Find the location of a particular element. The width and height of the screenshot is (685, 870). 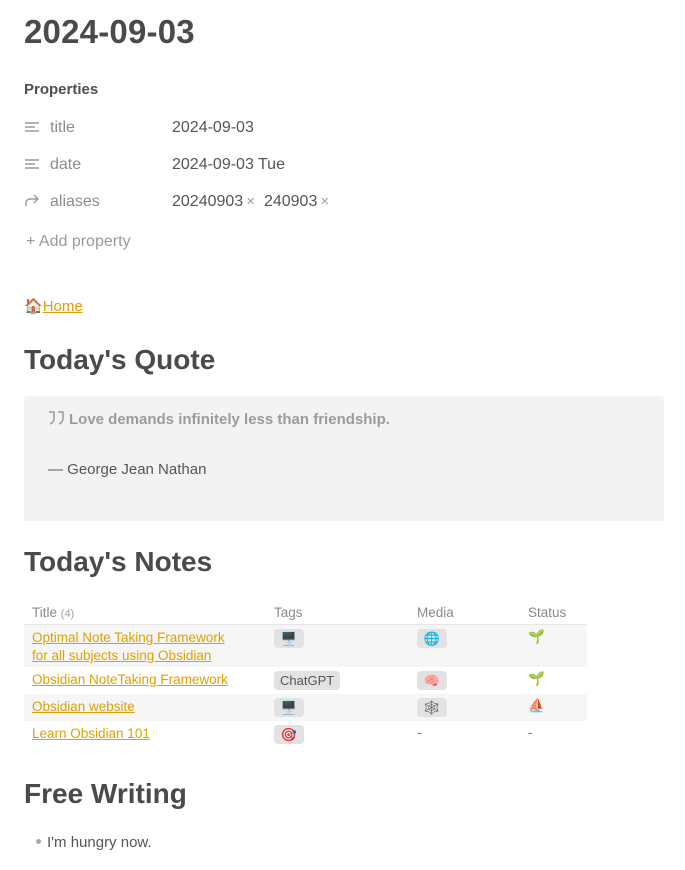

alias-pill: 20240903 is located at coordinates (207, 201).